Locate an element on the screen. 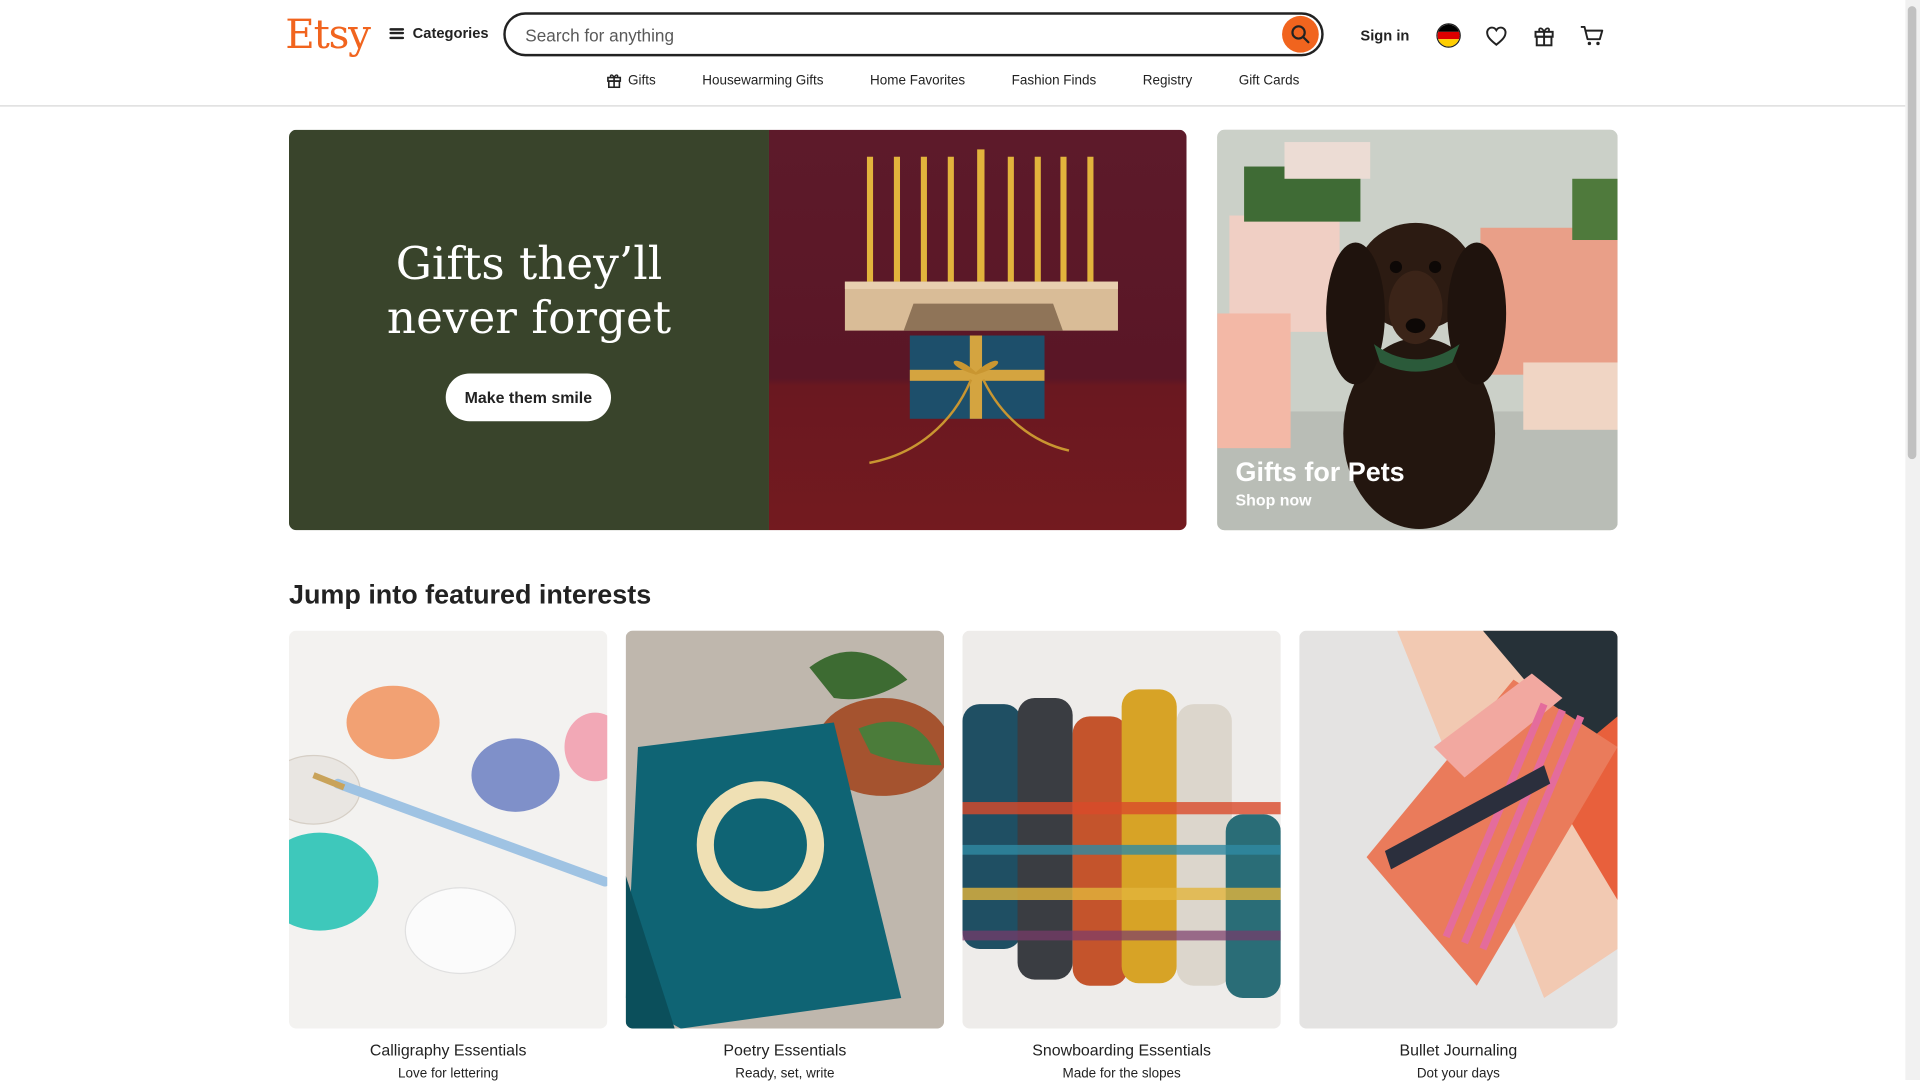 This screenshot has width=1920, height=1081. menu-icon is located at coordinates (397, 33).